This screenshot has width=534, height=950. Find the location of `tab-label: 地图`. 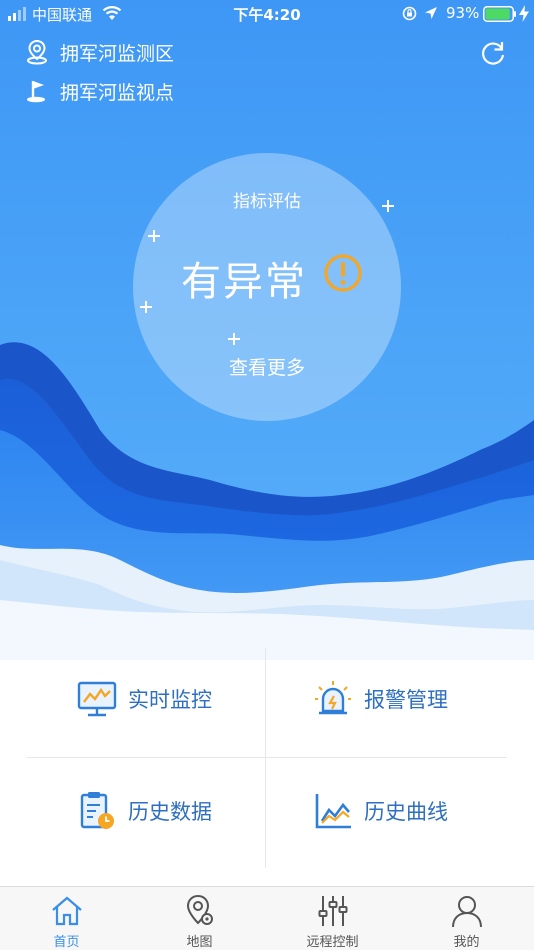

tab-label: 地图 is located at coordinates (199, 942).